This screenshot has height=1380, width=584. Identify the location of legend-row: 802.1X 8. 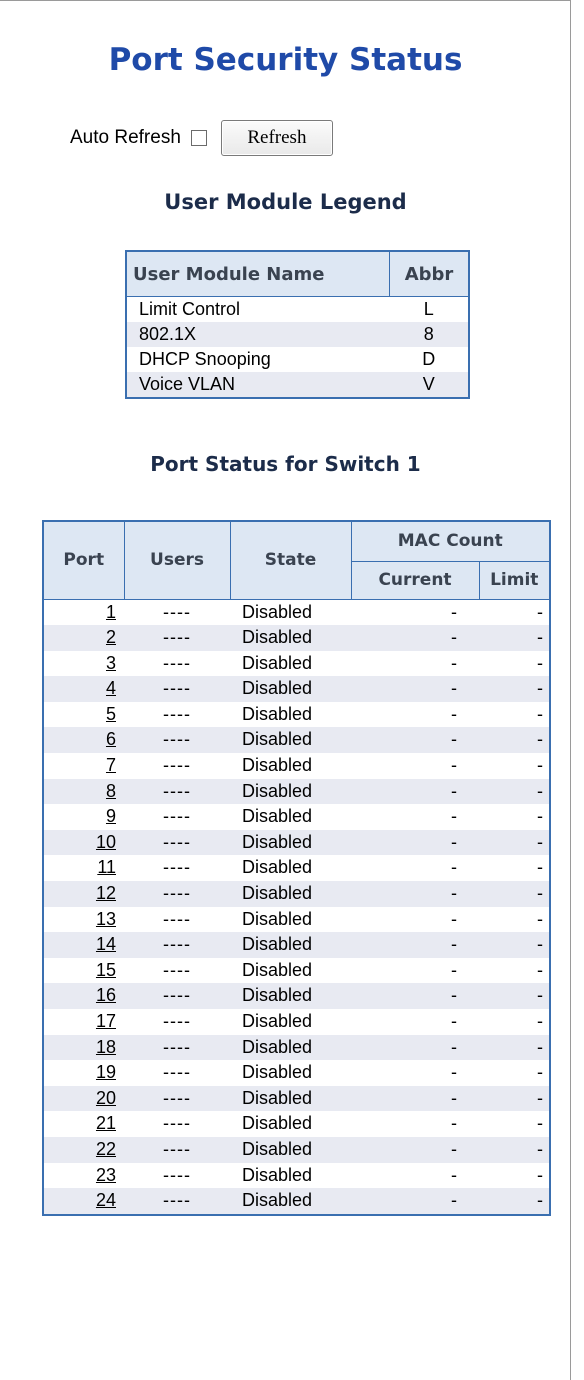
(297, 334).